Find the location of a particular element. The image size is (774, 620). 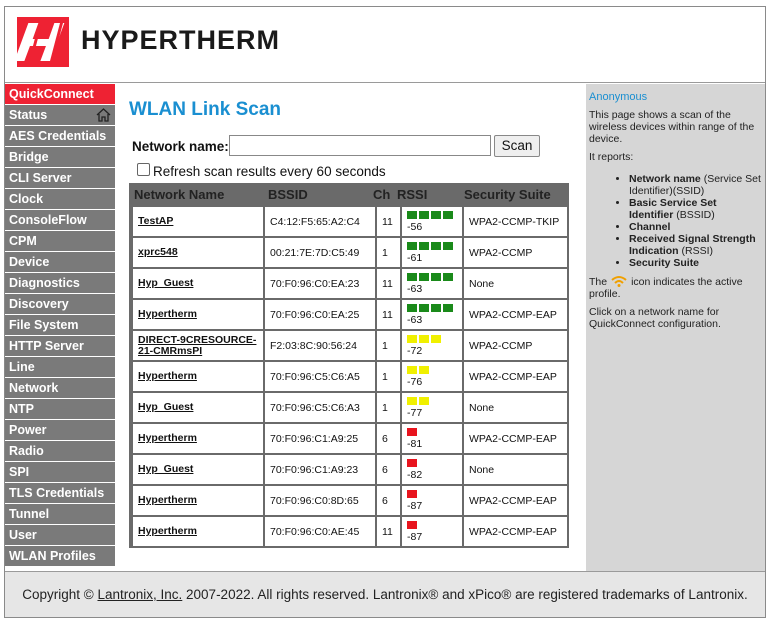

bssid-cell: 70:F0:96:C5:C6:A3 is located at coordinates (320, 407).